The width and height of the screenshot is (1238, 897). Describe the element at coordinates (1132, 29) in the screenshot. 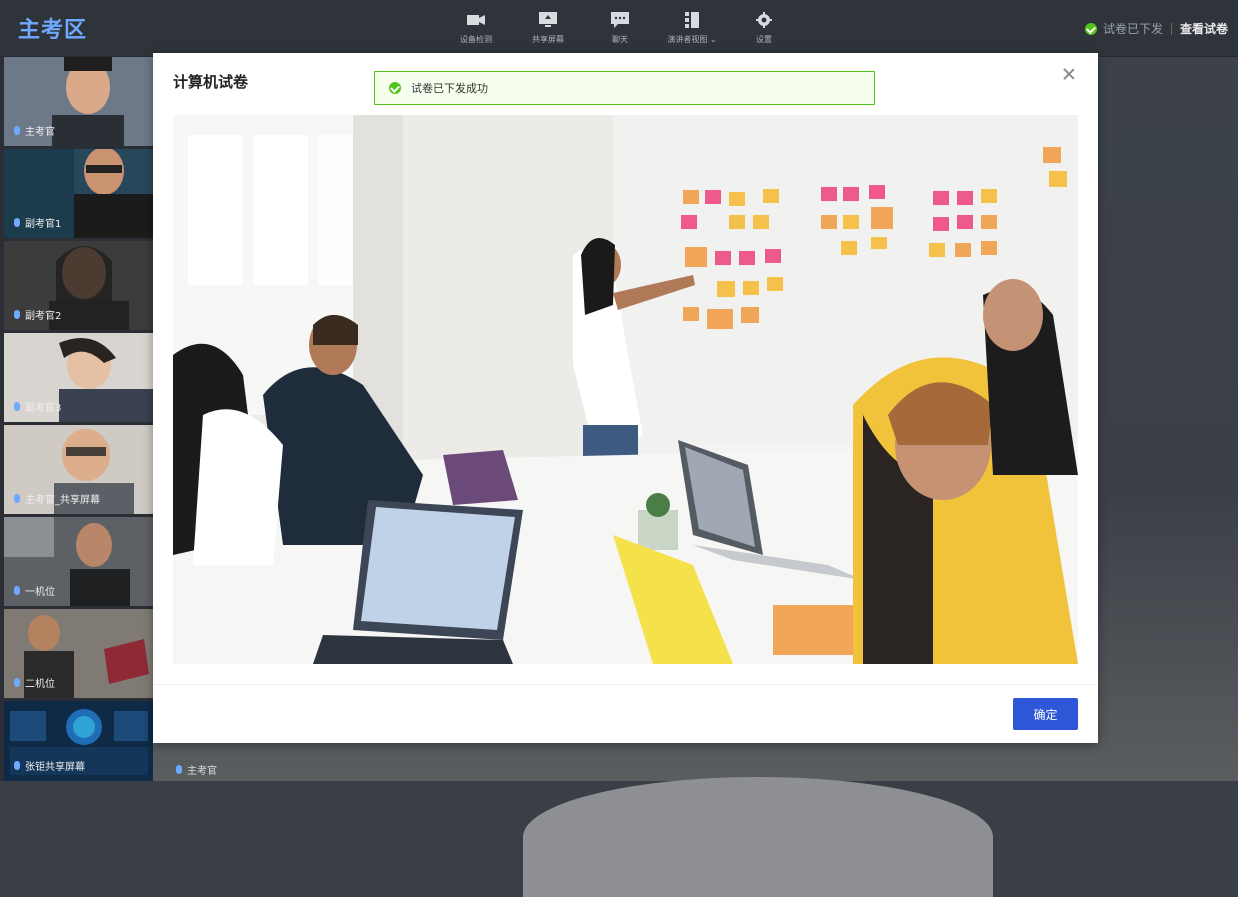

I see `status-text: 试卷已下发` at that location.